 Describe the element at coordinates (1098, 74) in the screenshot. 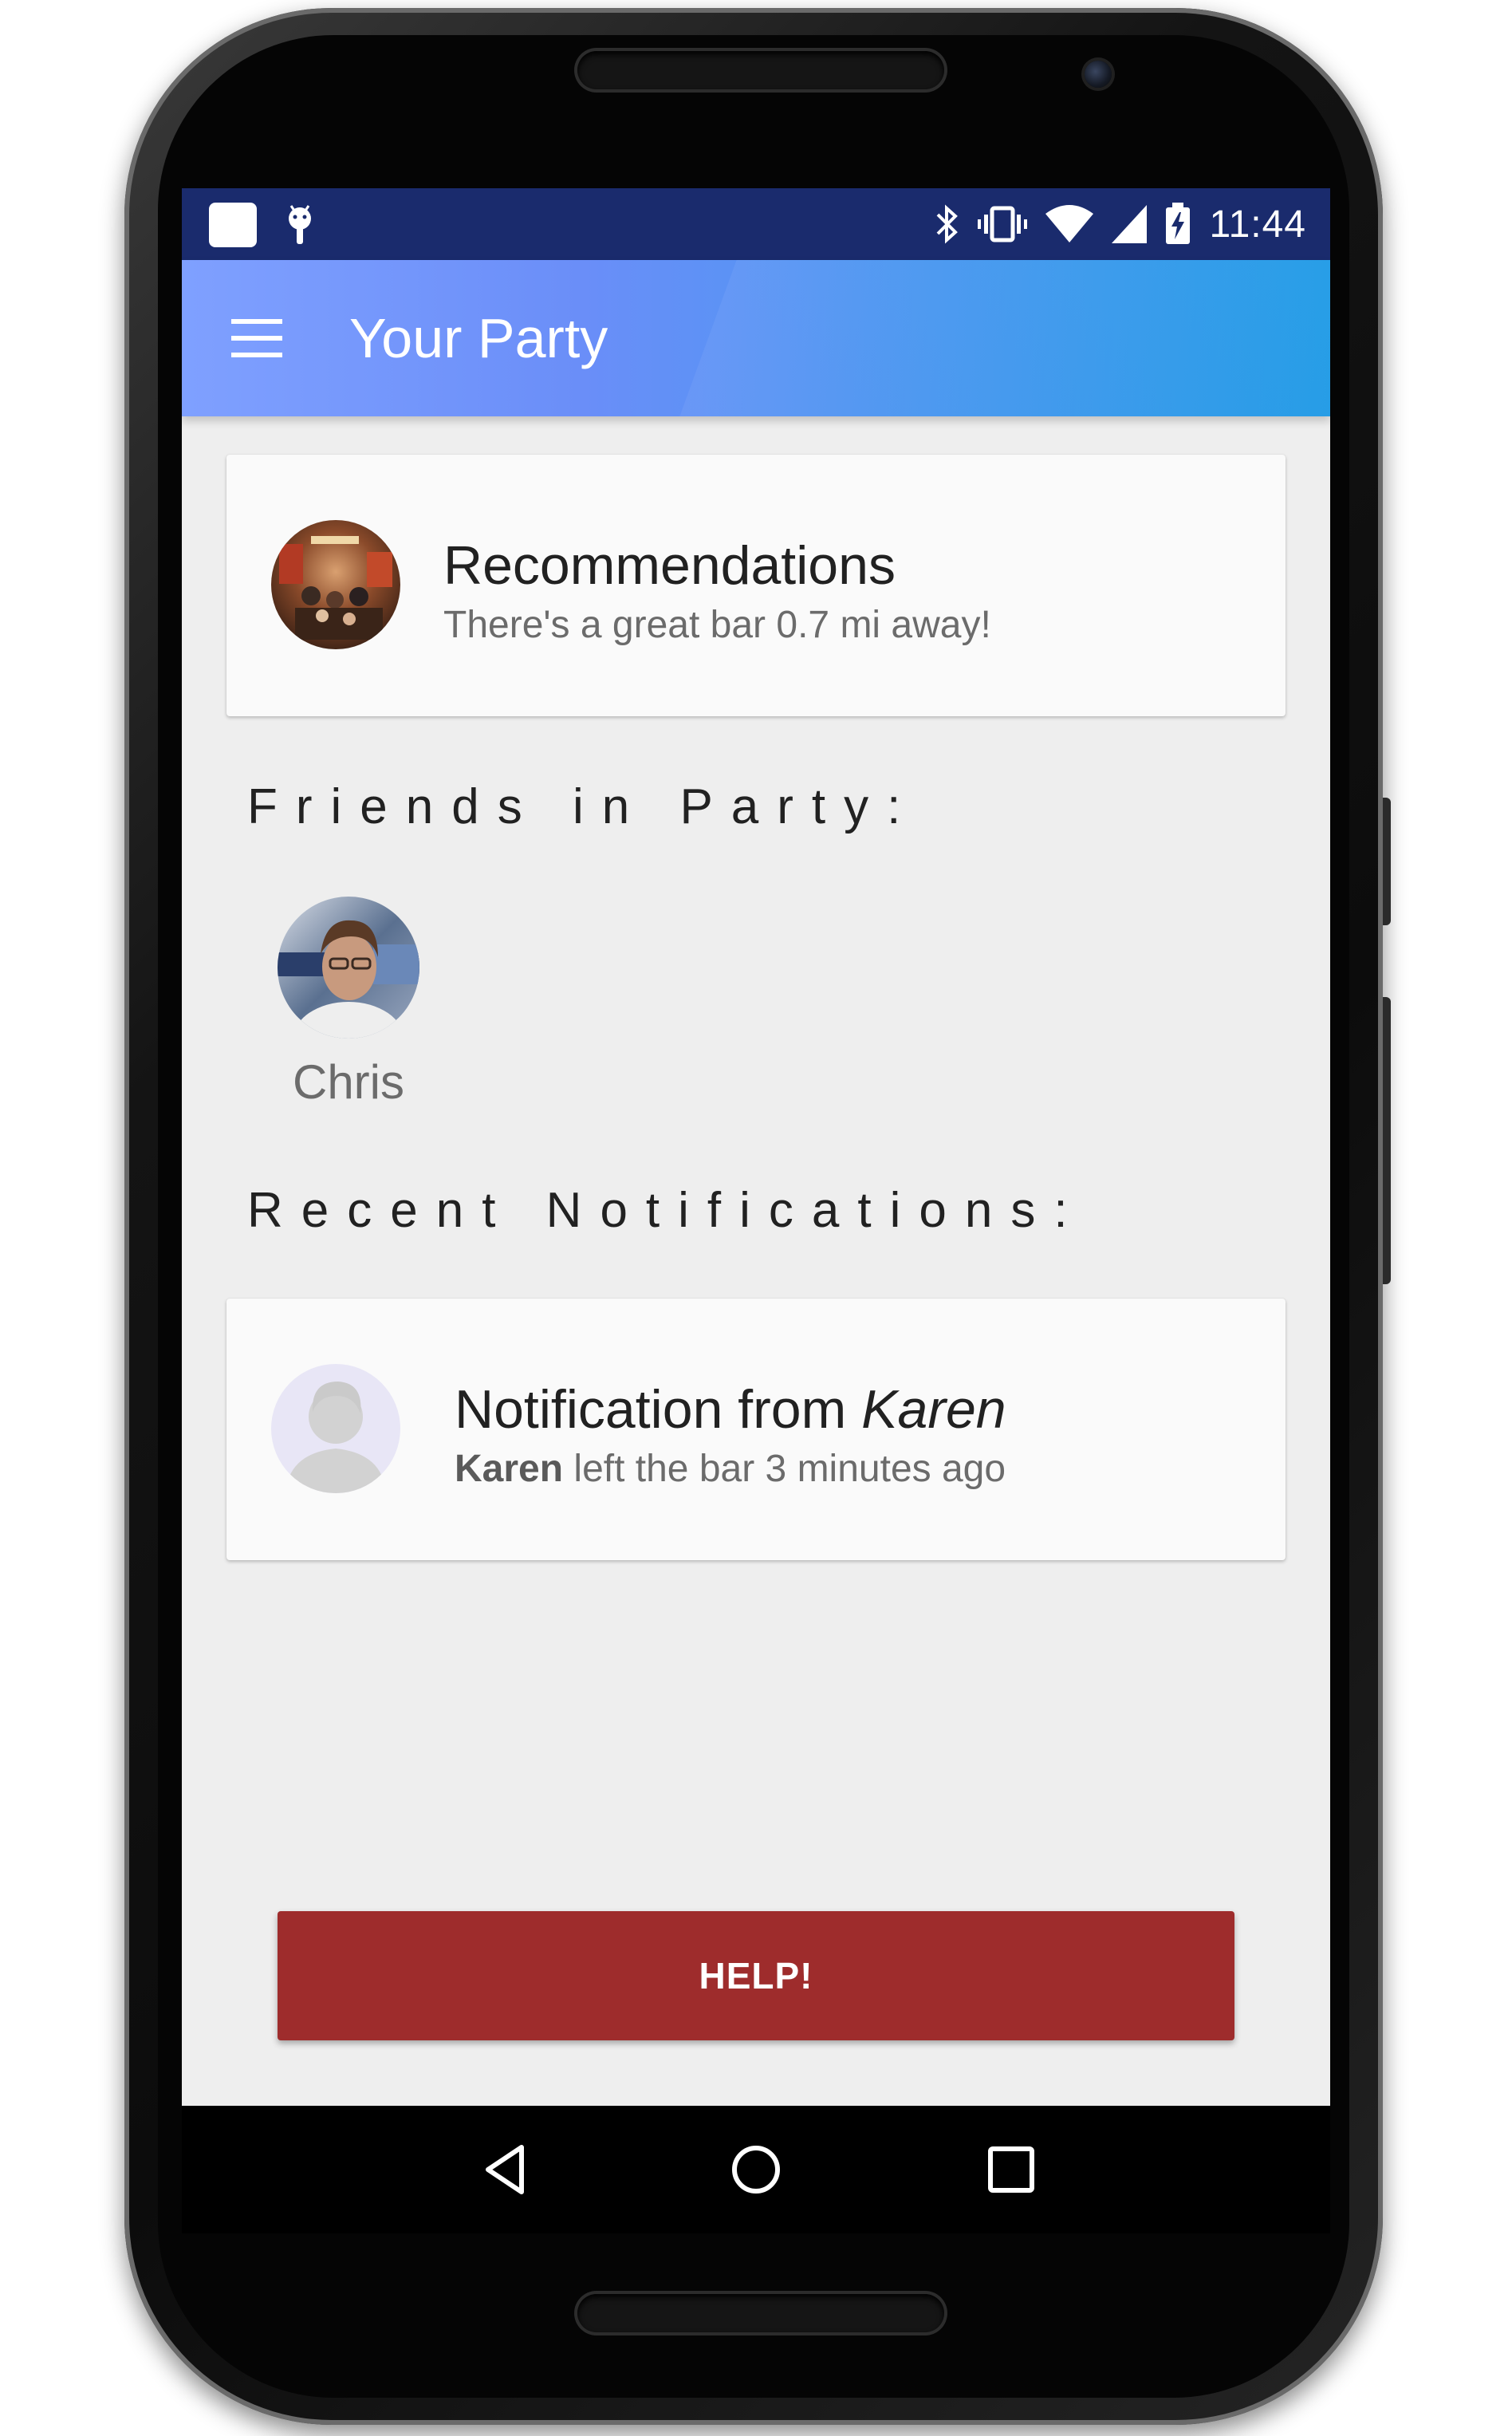

I see `front-camera` at that location.